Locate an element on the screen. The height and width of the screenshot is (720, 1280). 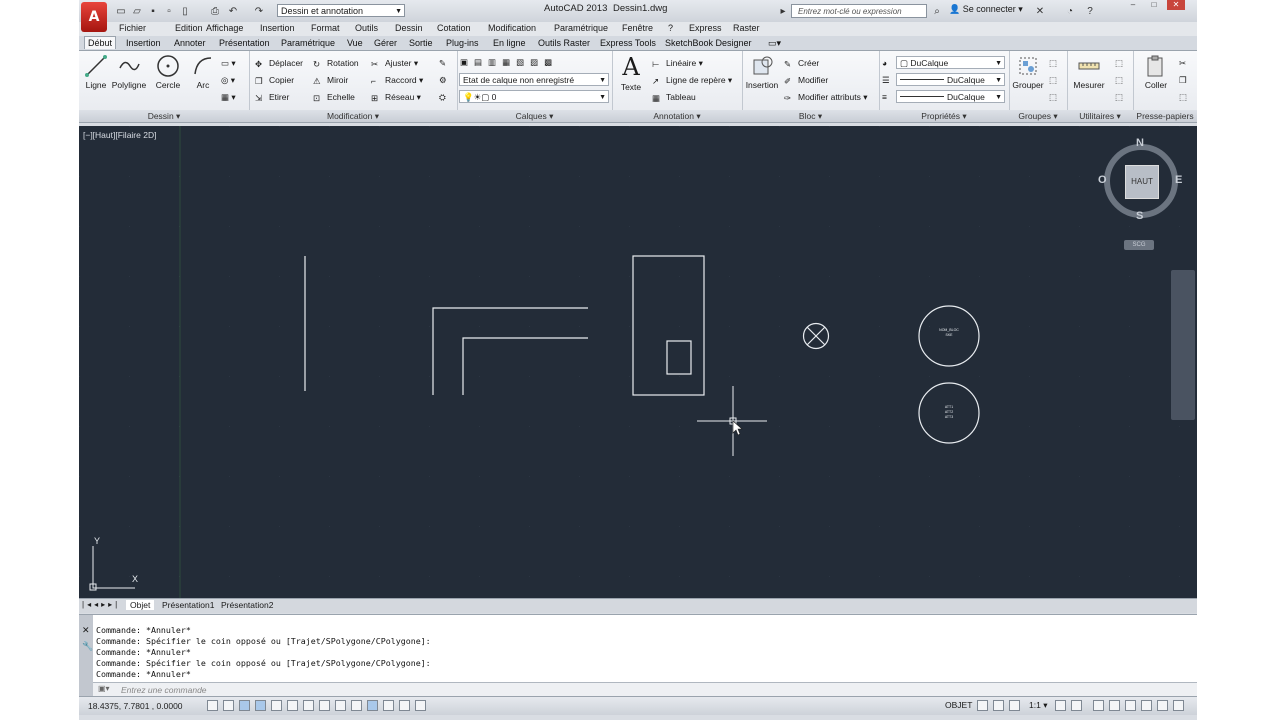
cut-icon: ✂ is located at coordinates (1182, 63).